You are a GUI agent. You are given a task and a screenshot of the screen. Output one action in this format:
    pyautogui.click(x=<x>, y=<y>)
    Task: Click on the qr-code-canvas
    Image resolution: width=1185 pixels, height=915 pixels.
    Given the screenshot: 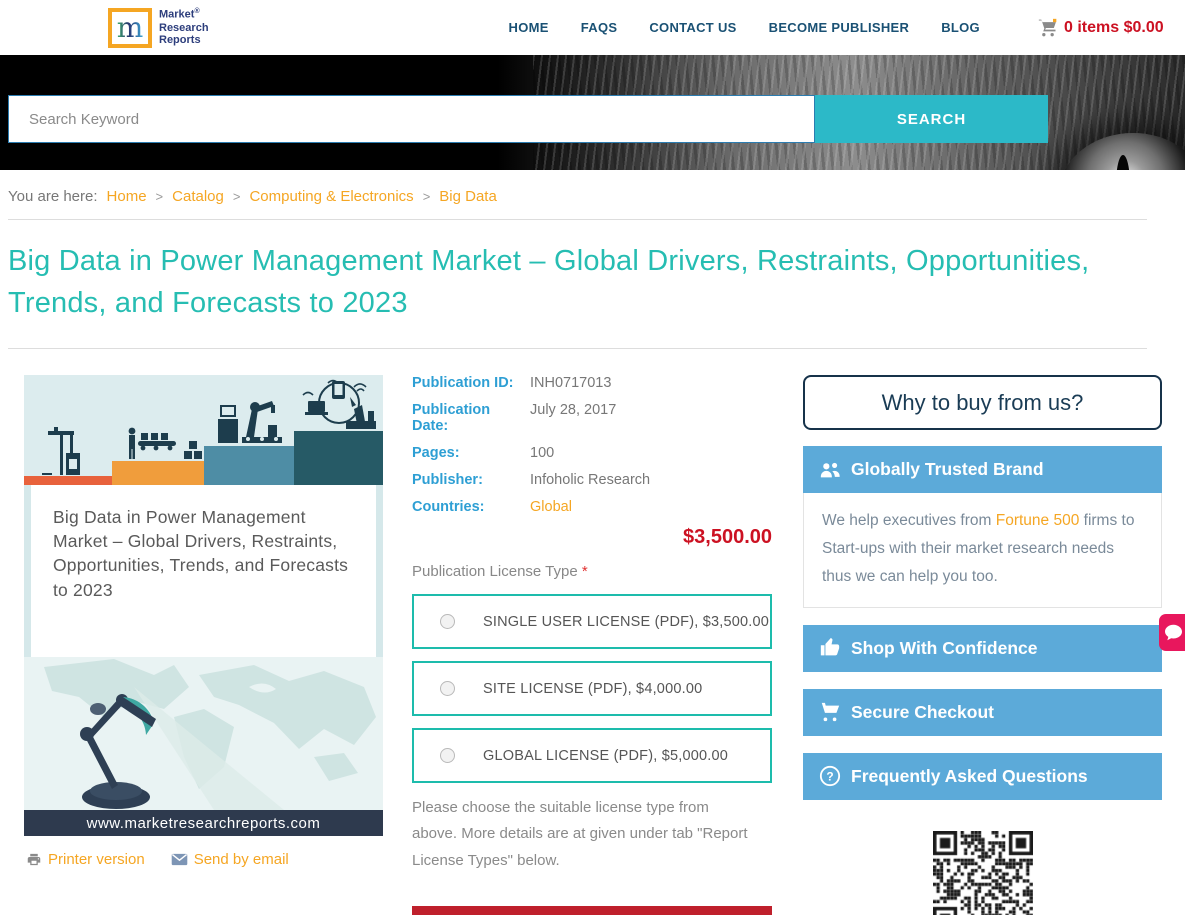 What is the action you would take?
    pyautogui.click(x=982, y=872)
    